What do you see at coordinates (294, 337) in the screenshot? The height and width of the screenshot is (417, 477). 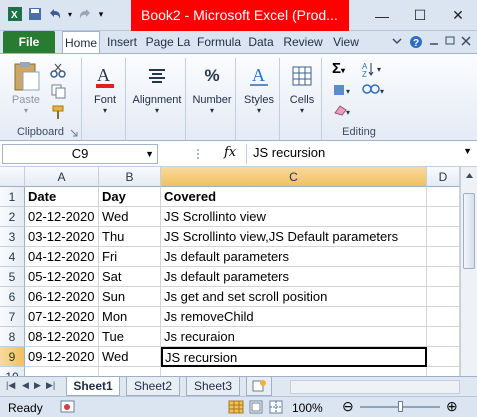 I see `table-cell: Js recuraion` at bounding box center [294, 337].